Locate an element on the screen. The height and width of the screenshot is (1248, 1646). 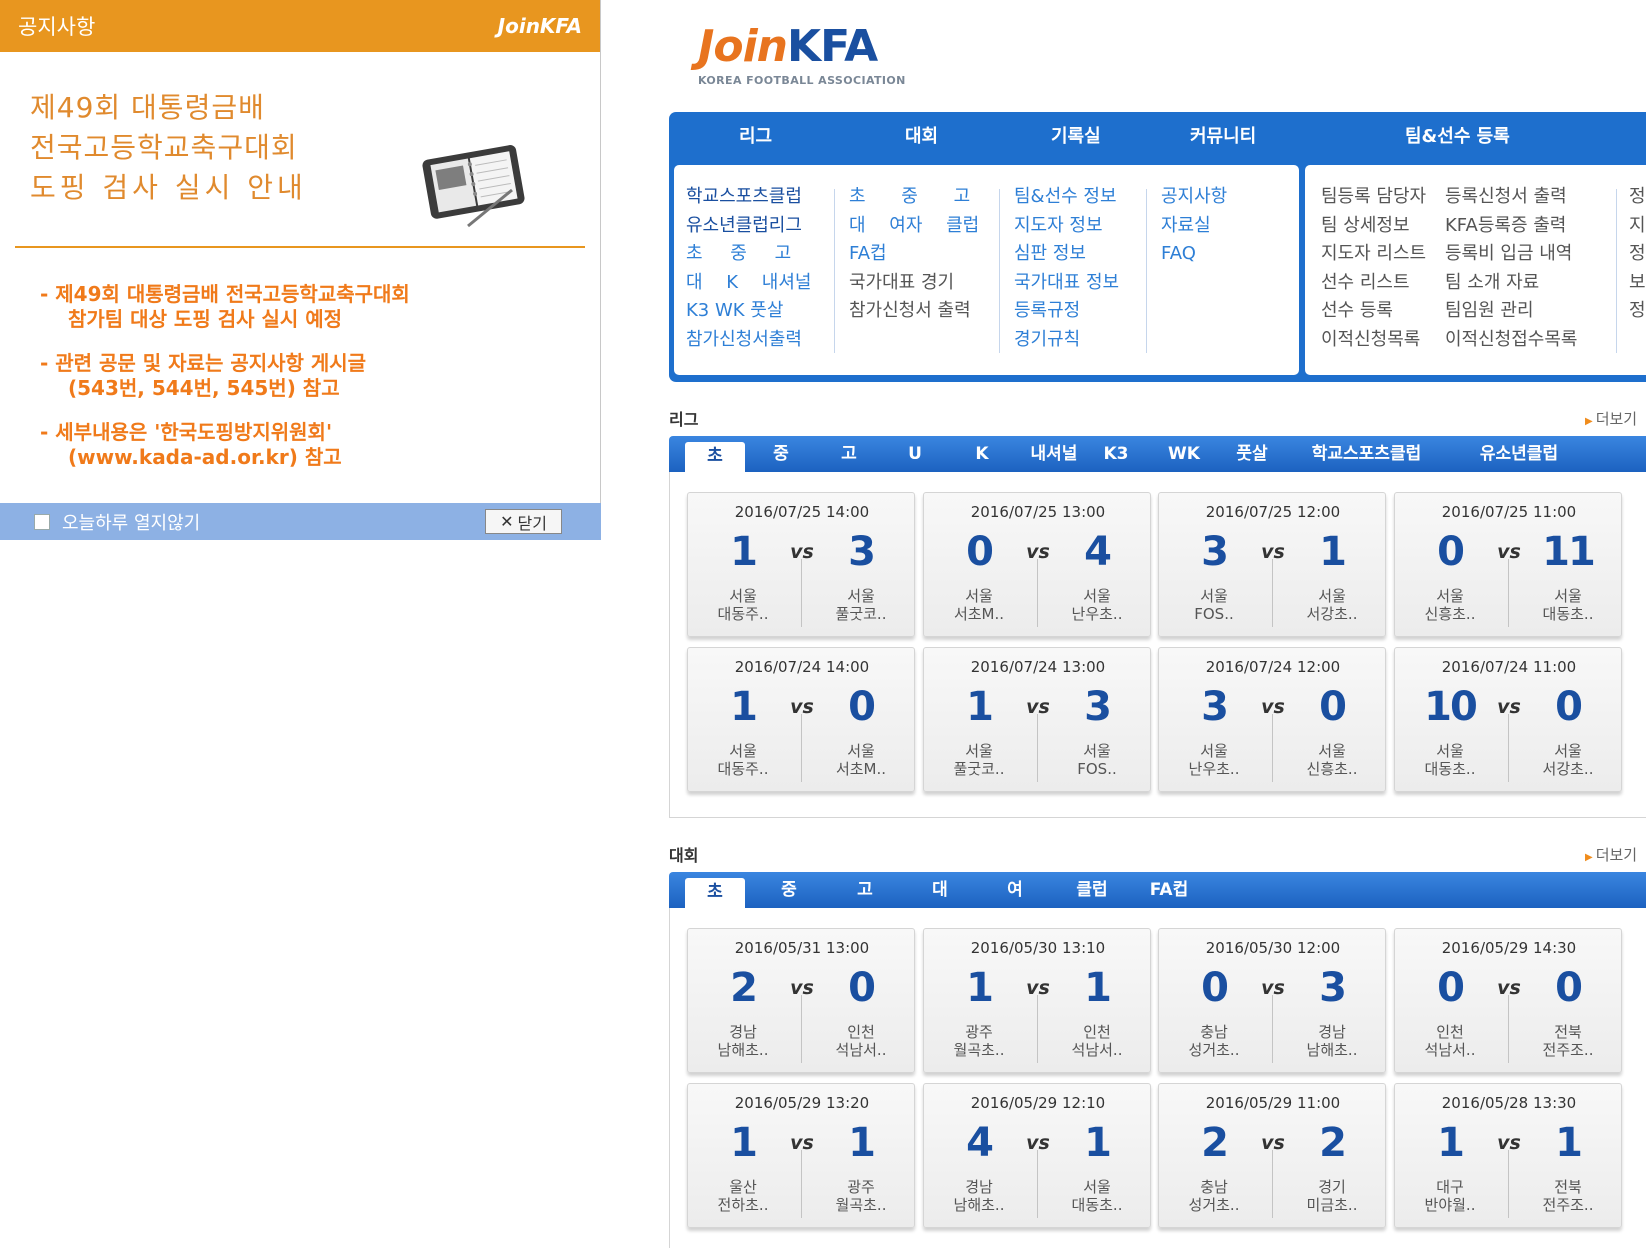
popup-brand-logo: JoinKFA is located at coordinates (539, 26).